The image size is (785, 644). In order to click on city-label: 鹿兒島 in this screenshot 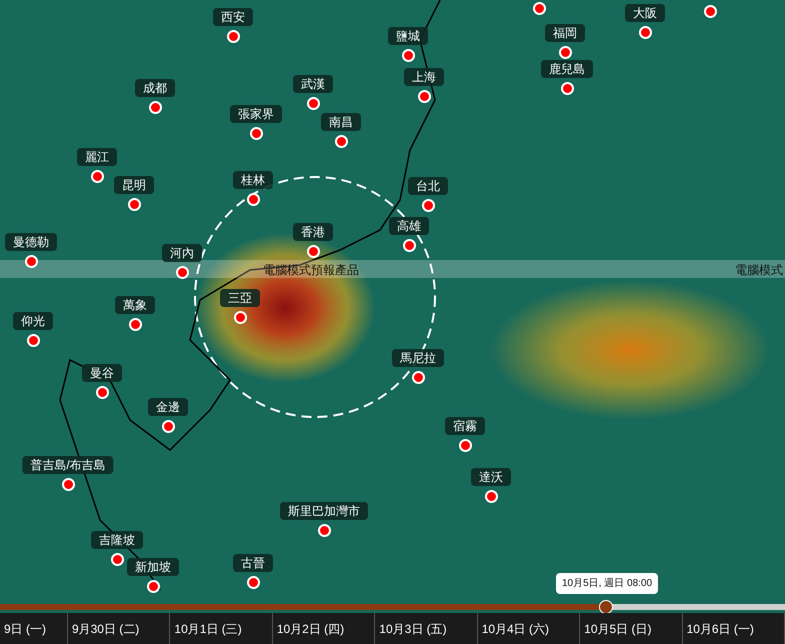, I will do `click(567, 69)`.